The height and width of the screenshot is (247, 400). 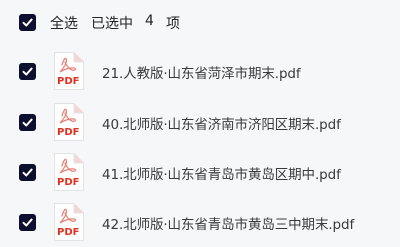 I want to click on selected-unit: 项, so click(x=173, y=24).